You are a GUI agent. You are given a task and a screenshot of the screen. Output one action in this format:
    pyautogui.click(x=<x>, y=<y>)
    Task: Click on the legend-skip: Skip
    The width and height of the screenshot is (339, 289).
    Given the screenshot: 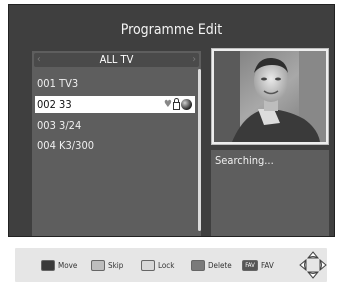 What is the action you would take?
    pyautogui.click(x=107, y=265)
    